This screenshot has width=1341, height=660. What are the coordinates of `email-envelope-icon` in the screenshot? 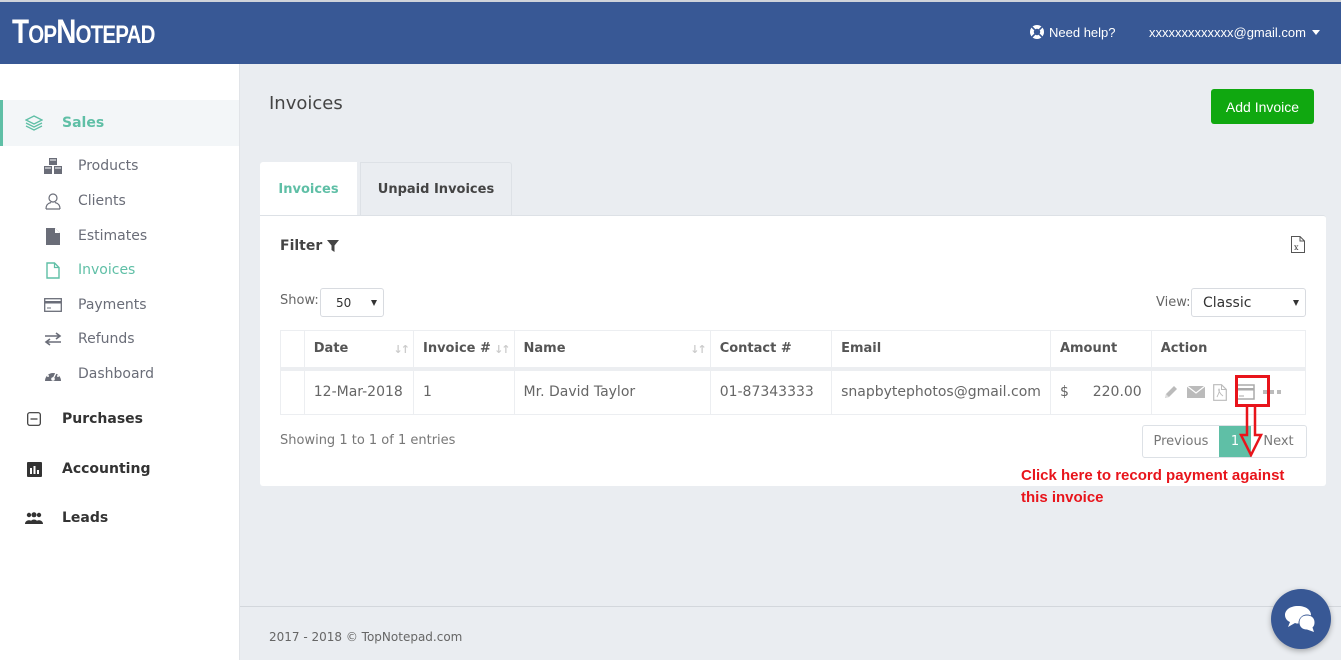 It's located at (1195, 392).